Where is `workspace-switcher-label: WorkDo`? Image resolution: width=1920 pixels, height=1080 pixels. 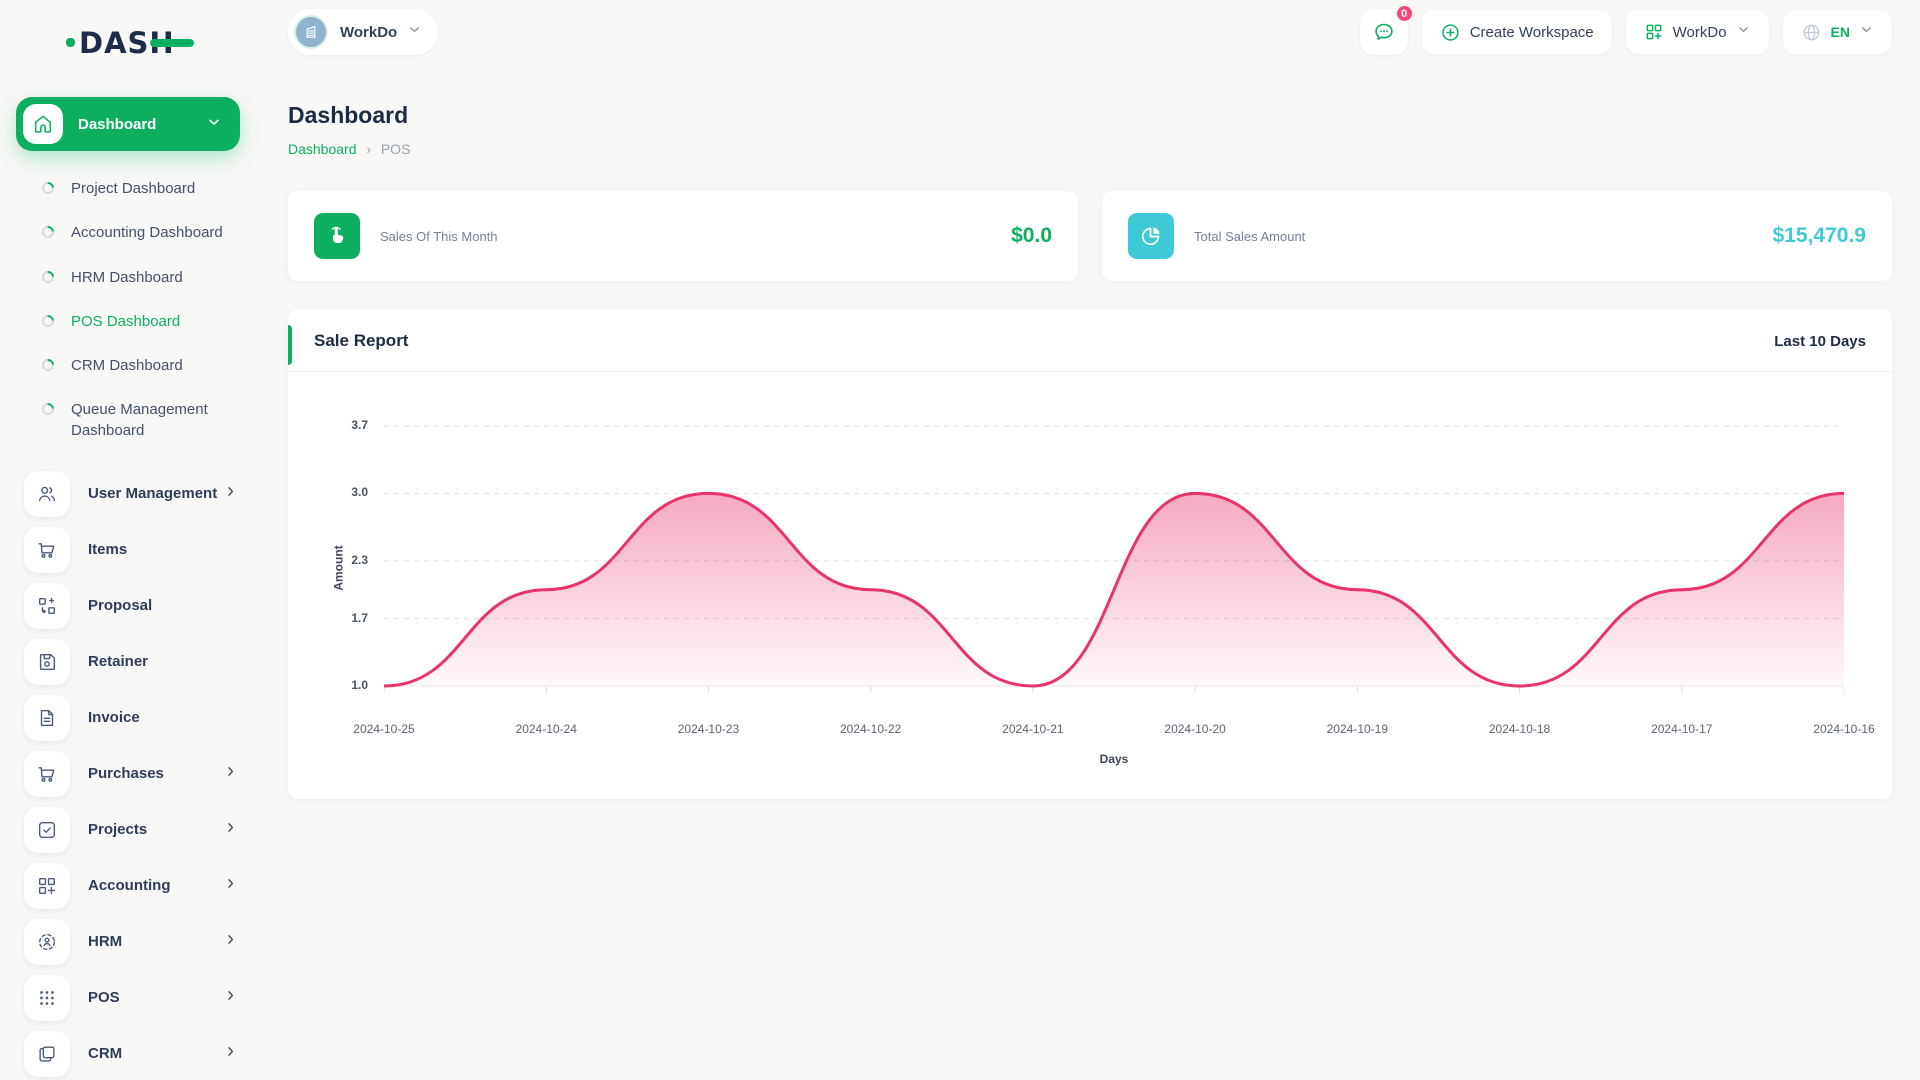 workspace-switcher-label: WorkDo is located at coordinates (1699, 32).